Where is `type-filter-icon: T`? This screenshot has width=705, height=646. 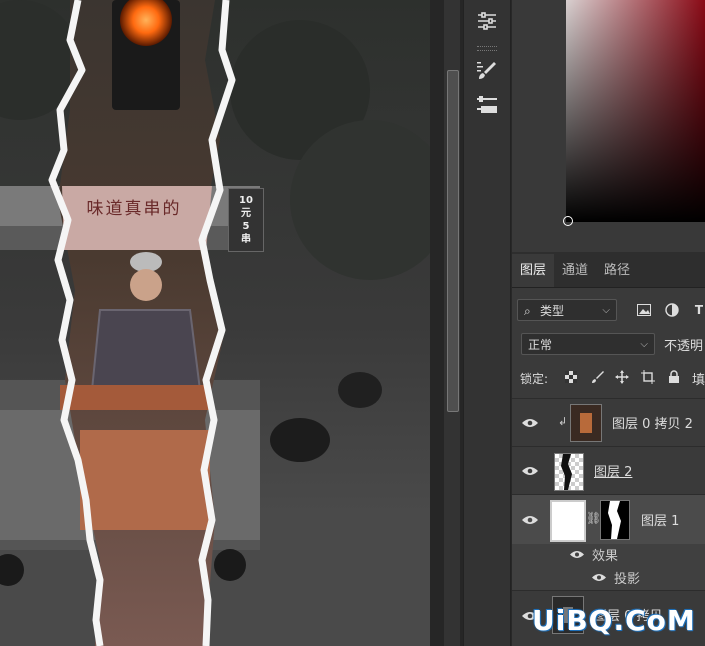
type-filter-icon: T is located at coordinates (698, 310).